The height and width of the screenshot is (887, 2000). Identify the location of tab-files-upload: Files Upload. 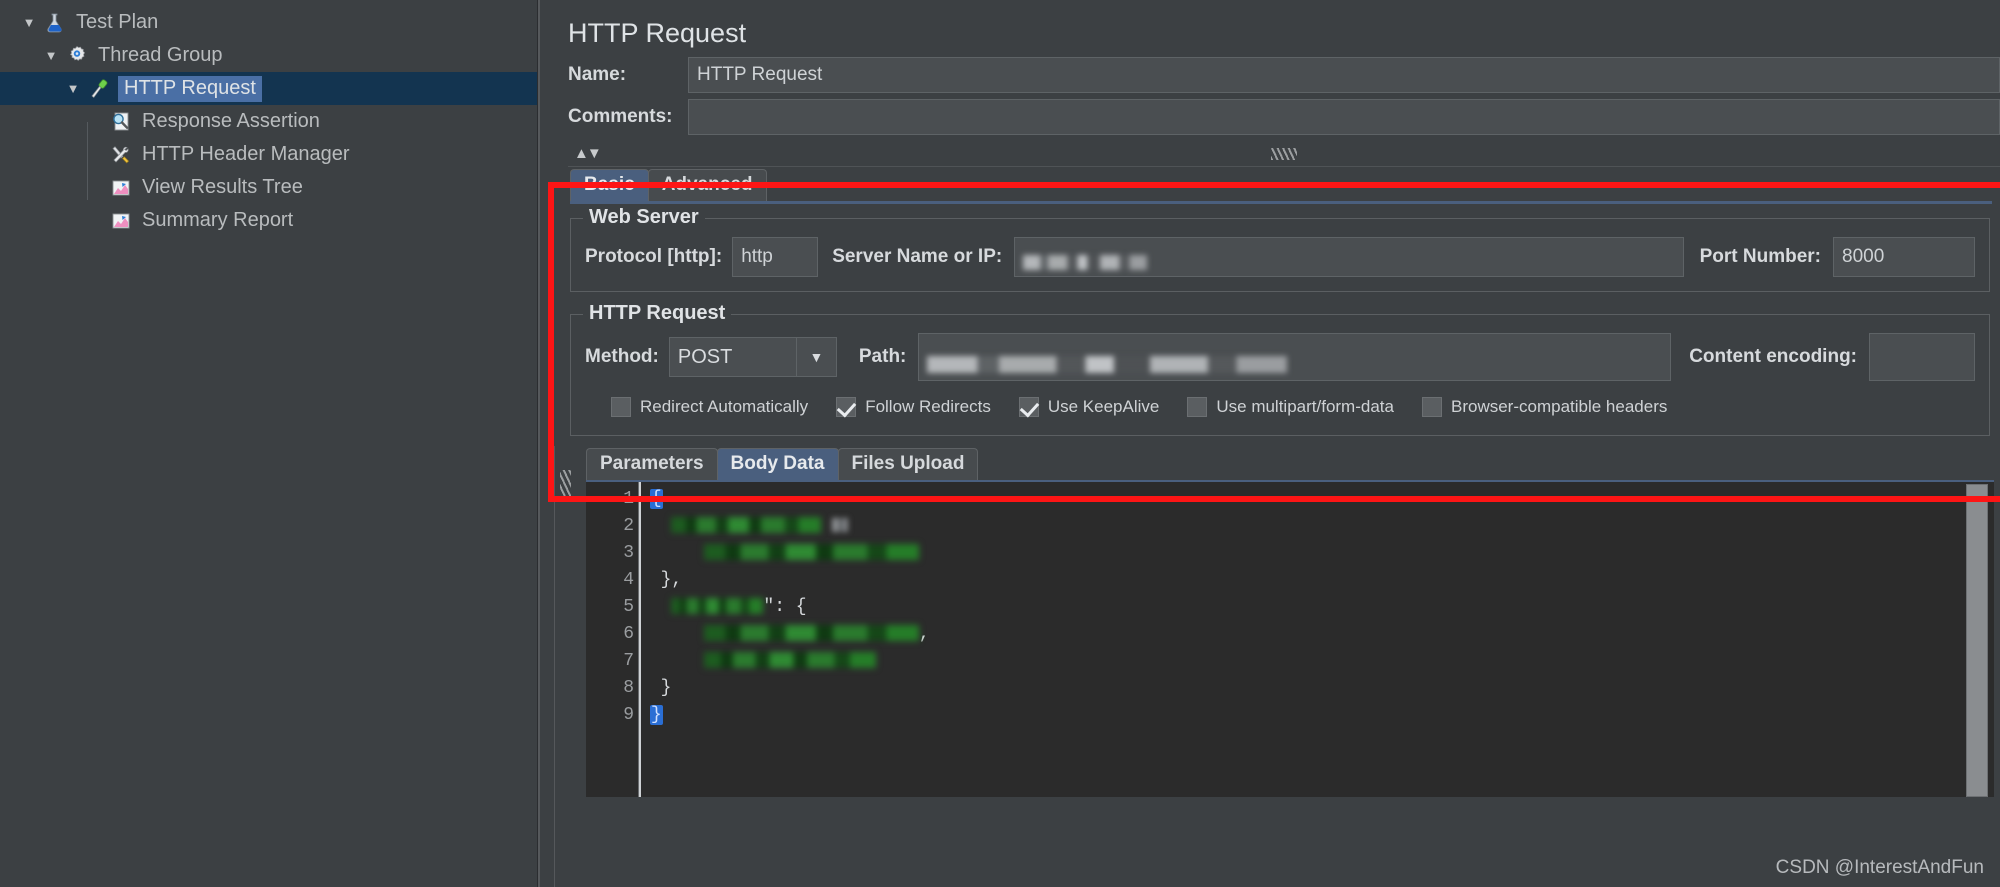
(908, 464).